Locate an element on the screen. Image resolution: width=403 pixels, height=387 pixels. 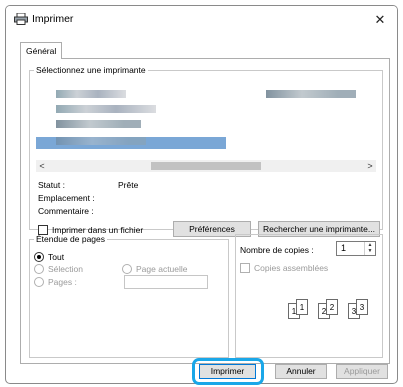
range-current-page-option: Page actuelle is located at coordinates (155, 269).